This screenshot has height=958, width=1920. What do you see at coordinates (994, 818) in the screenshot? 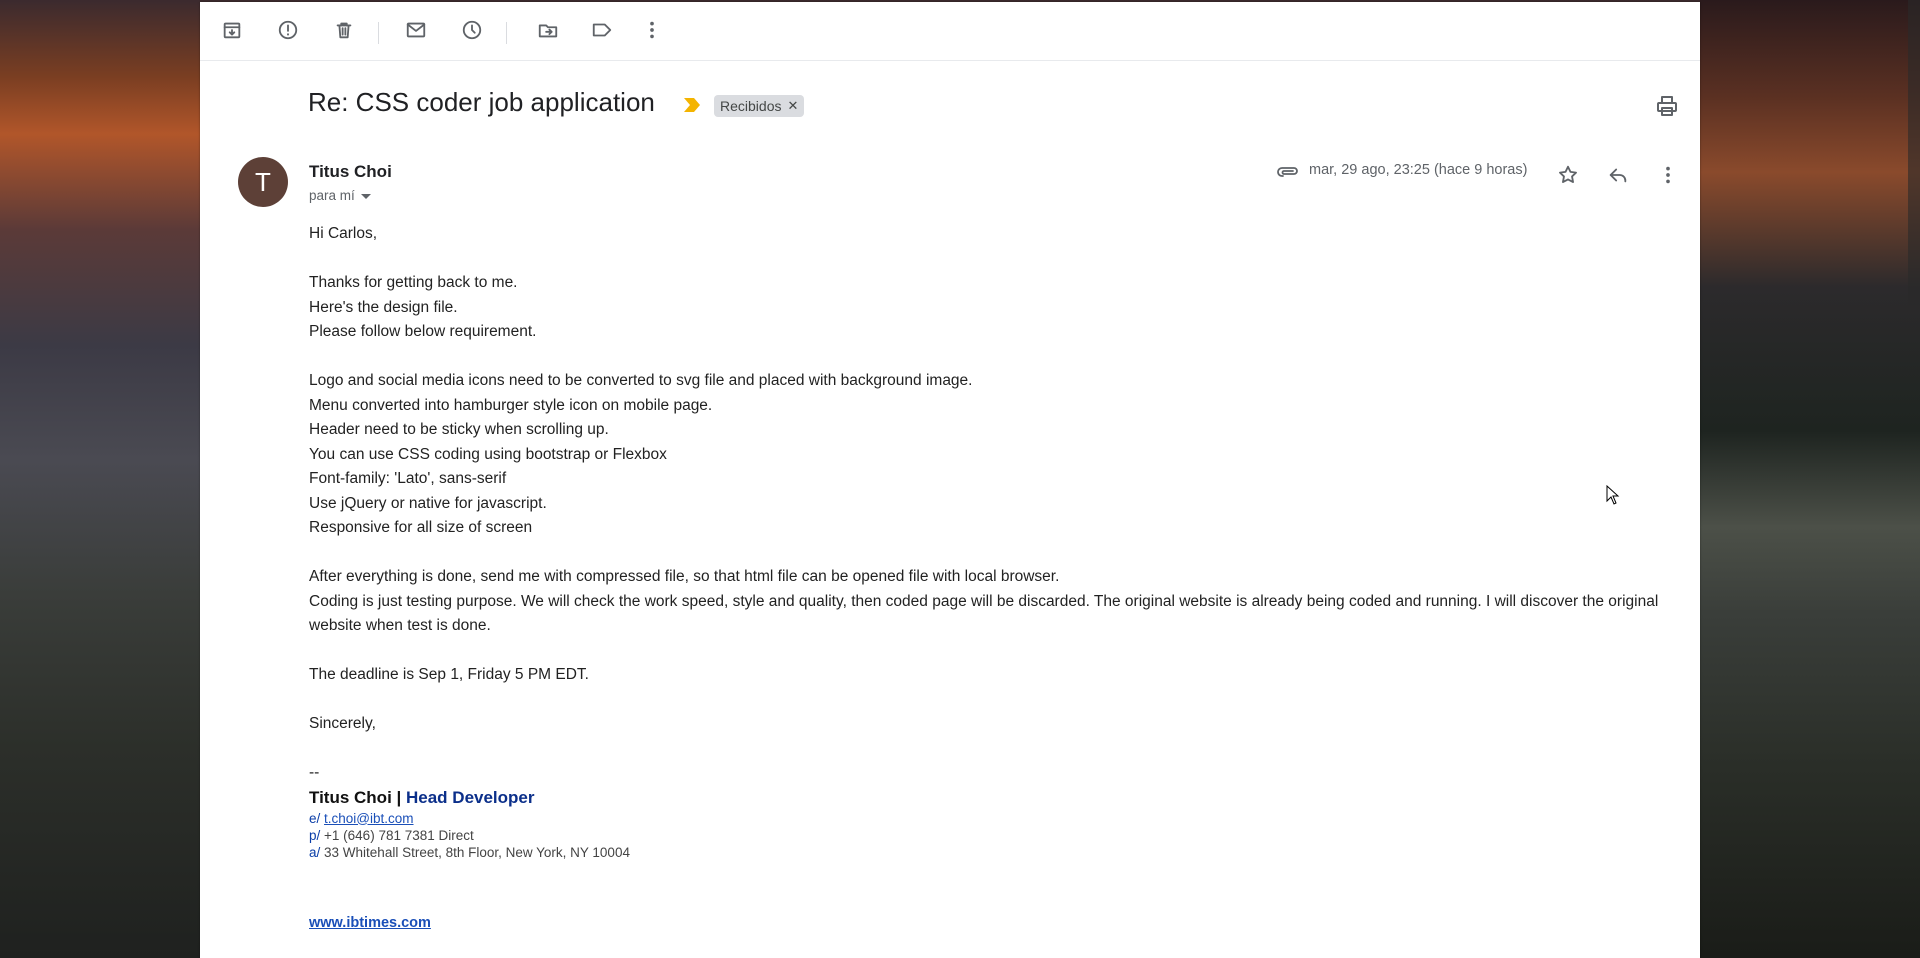
I see `signature-email-row: e/ t.choi@ibt.com` at bounding box center [994, 818].